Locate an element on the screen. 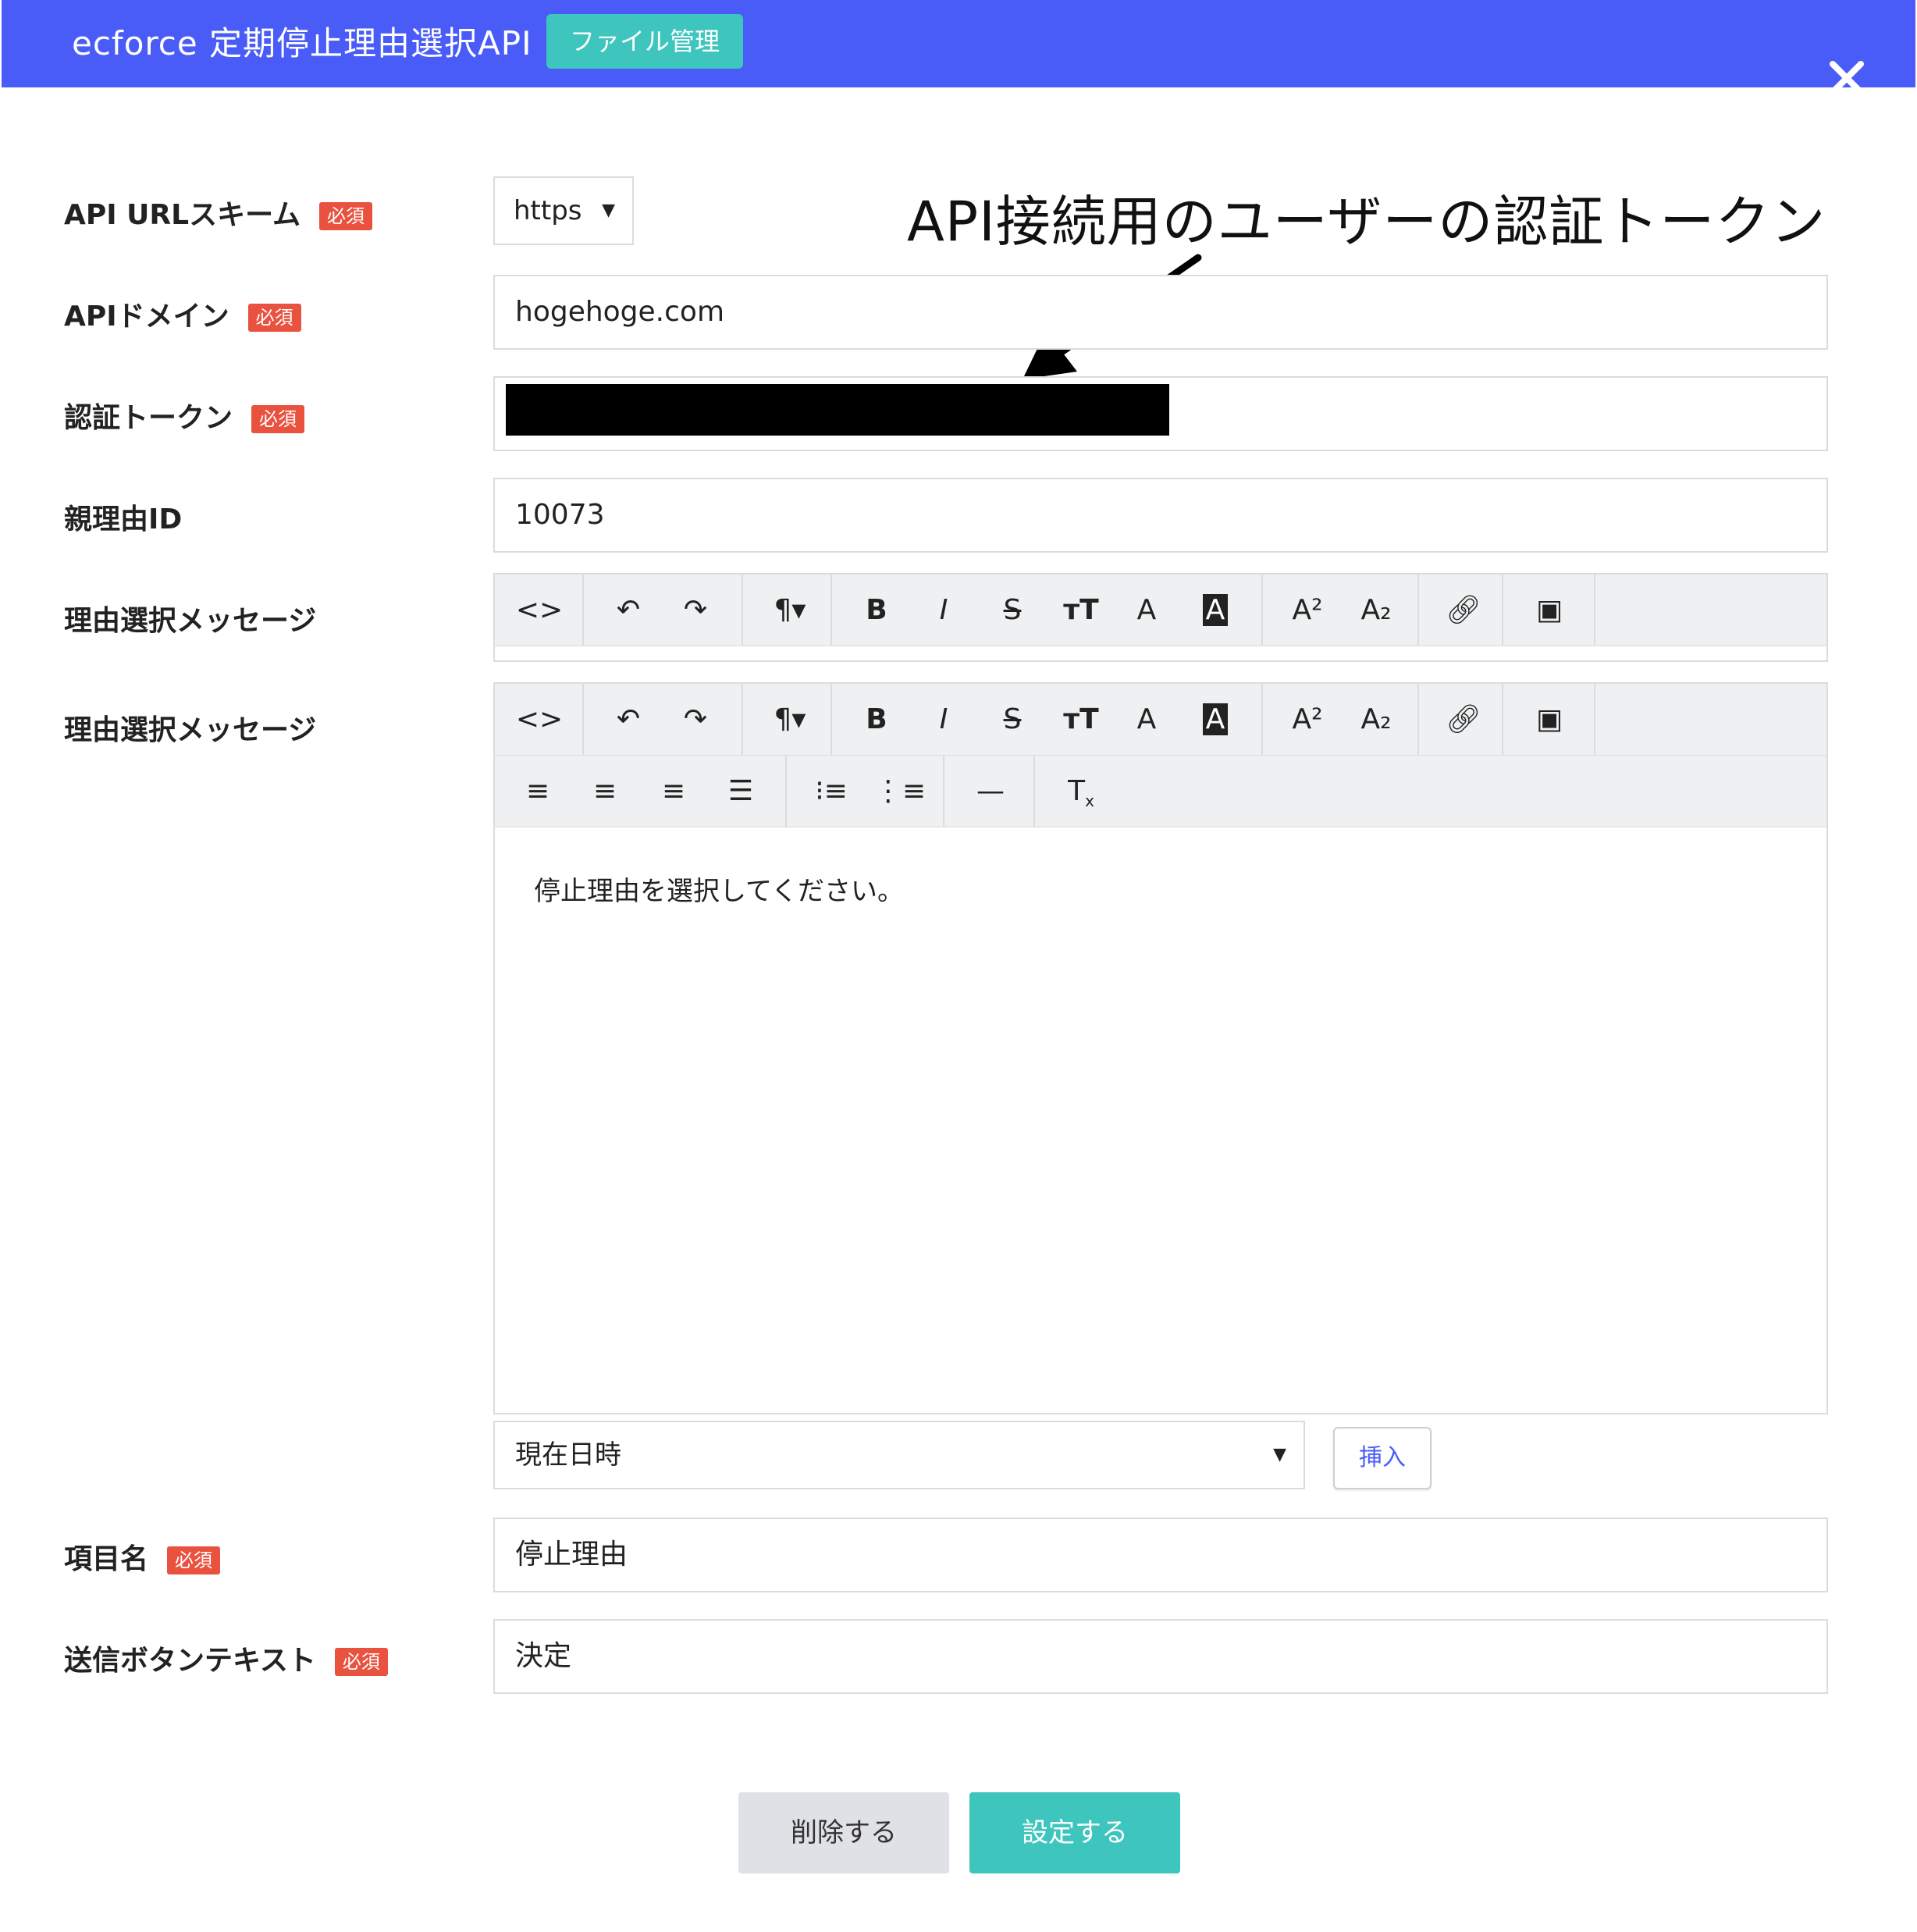  parent-id-input: 10073 is located at coordinates (1160, 515).